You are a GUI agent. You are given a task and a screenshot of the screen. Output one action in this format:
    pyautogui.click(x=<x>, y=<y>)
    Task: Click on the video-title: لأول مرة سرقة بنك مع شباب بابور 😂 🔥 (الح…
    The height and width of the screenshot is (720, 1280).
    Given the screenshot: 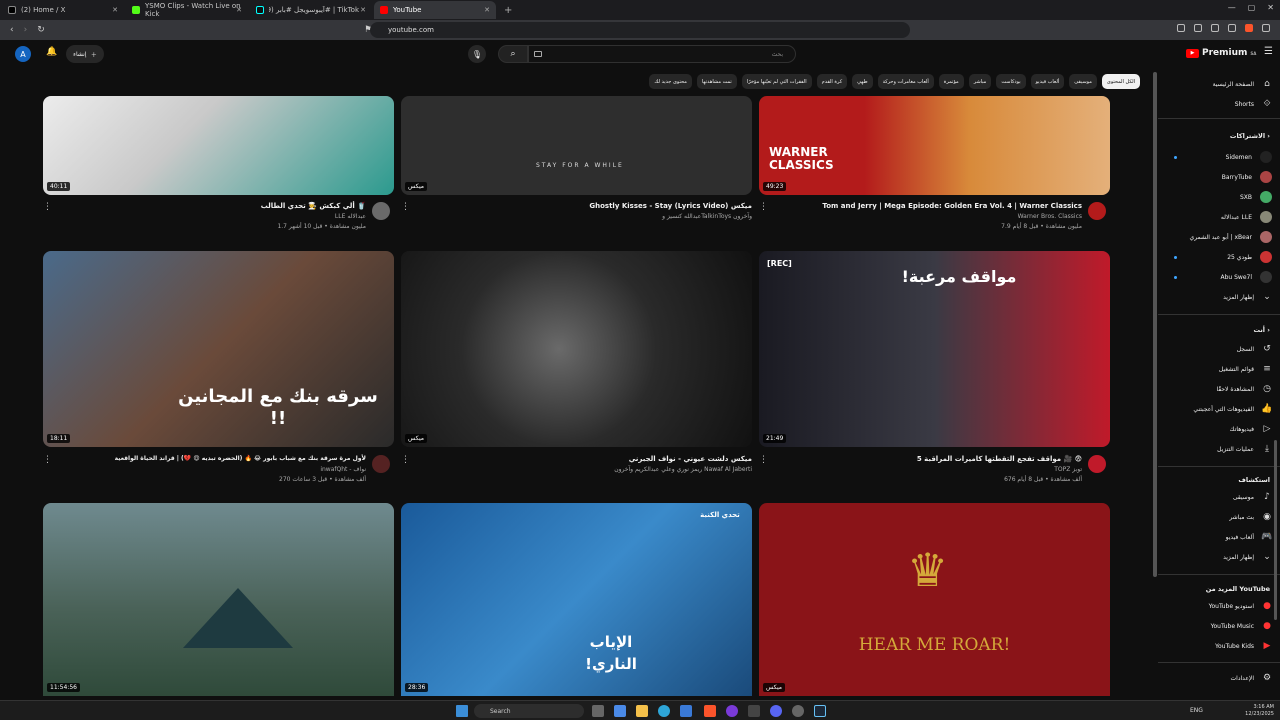 What is the action you would take?
    pyautogui.click(x=240, y=458)
    